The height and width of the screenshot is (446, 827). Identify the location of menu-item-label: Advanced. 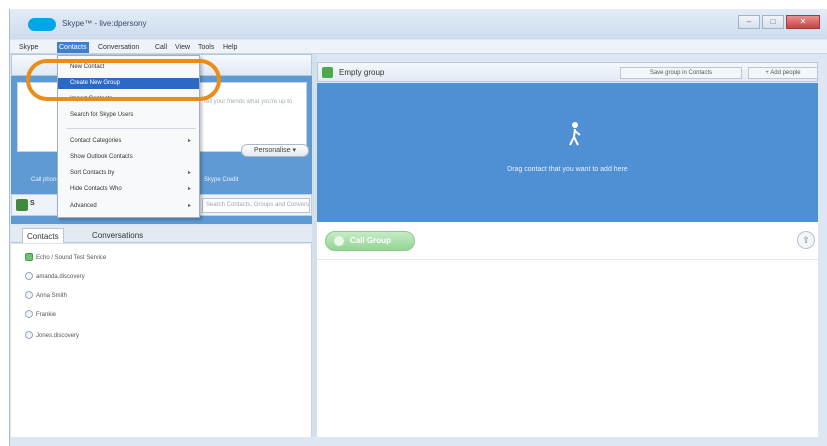
(83, 206).